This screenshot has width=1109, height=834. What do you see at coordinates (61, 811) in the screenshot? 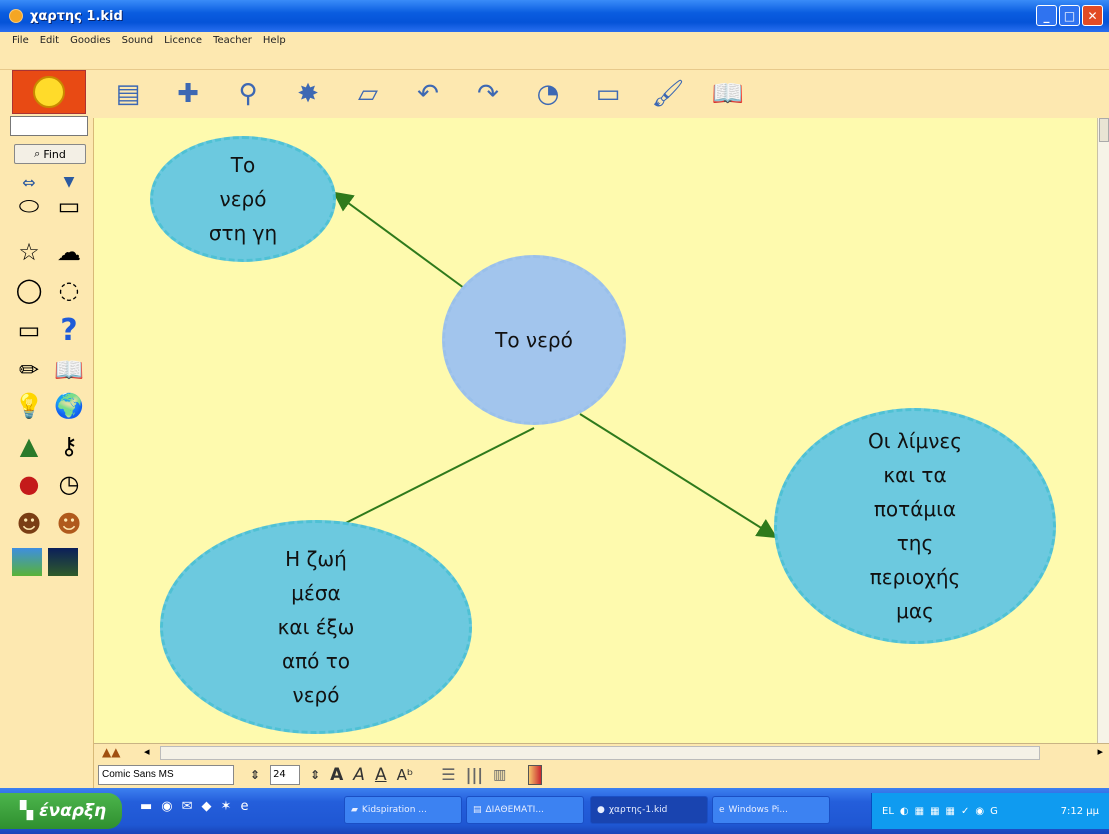
I see `start-button: ▚ έναρξη` at bounding box center [61, 811].